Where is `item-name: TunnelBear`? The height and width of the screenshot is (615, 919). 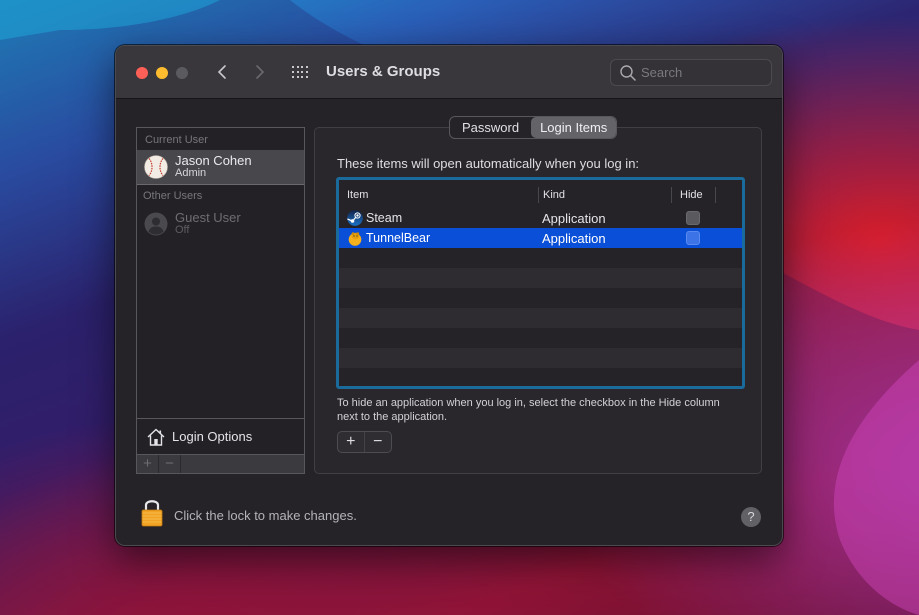
item-name: TunnelBear is located at coordinates (398, 238).